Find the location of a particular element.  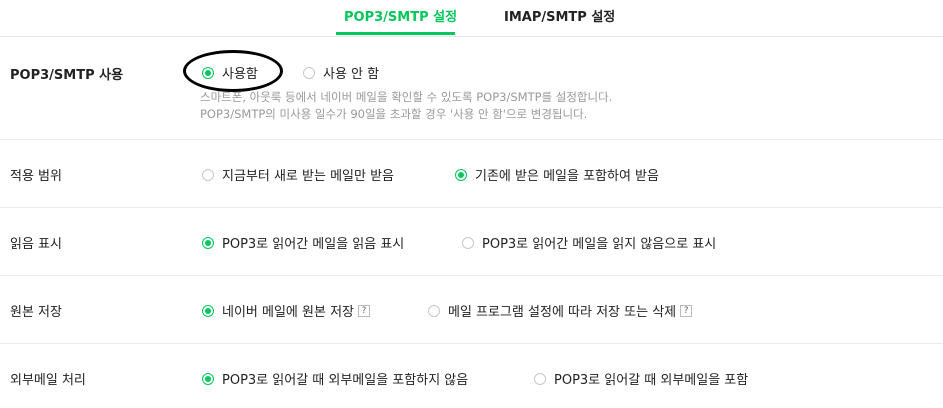

option-new-mail-only: 지금부터 새로 받는 메일만 받음 is located at coordinates (298, 174).